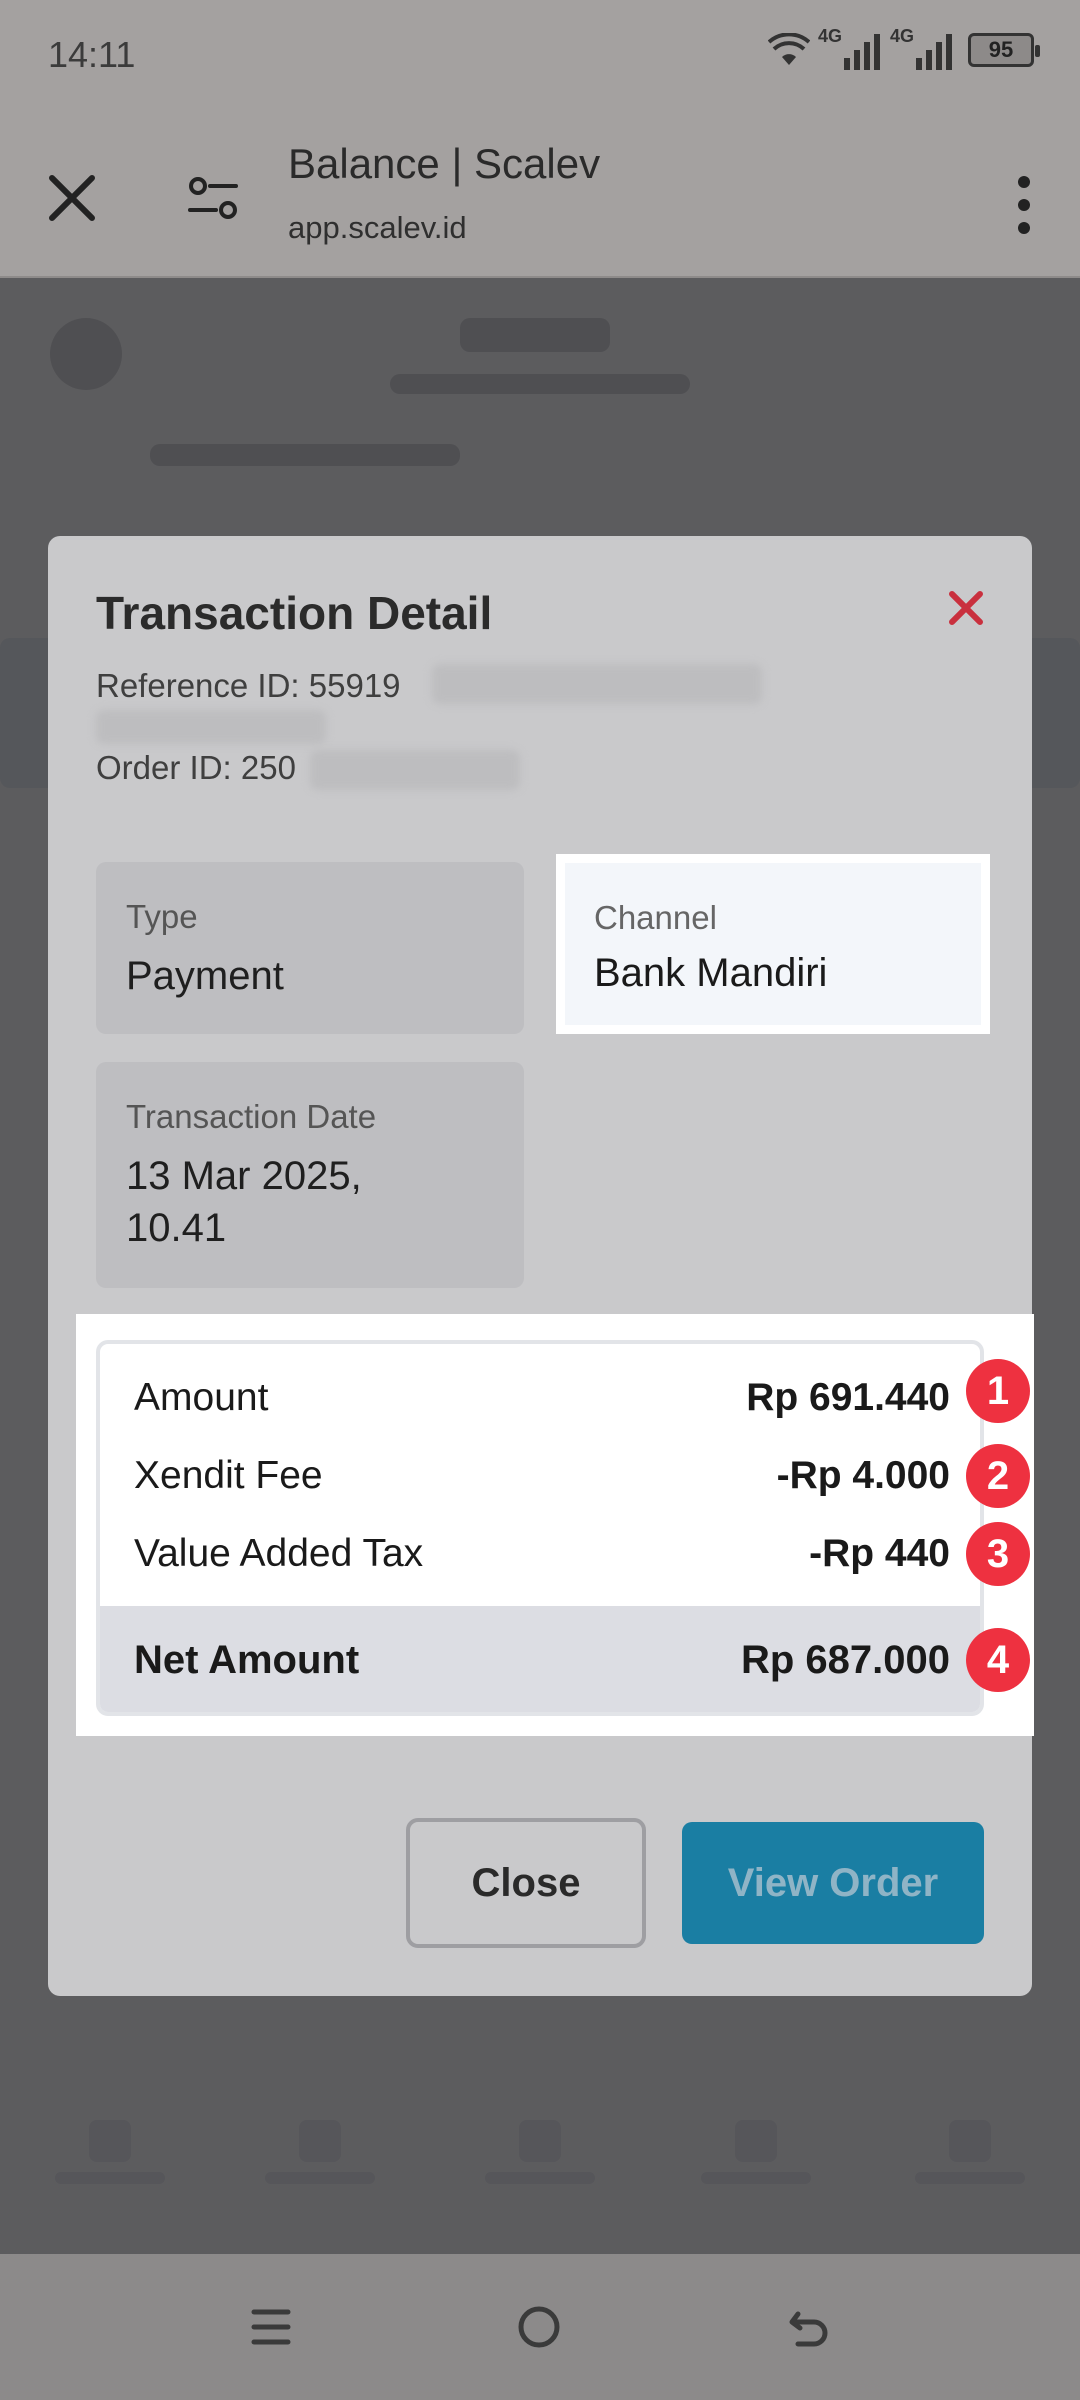 This screenshot has width=1080, height=2400. I want to click on signal-icon-2: 4G, so click(922, 48).